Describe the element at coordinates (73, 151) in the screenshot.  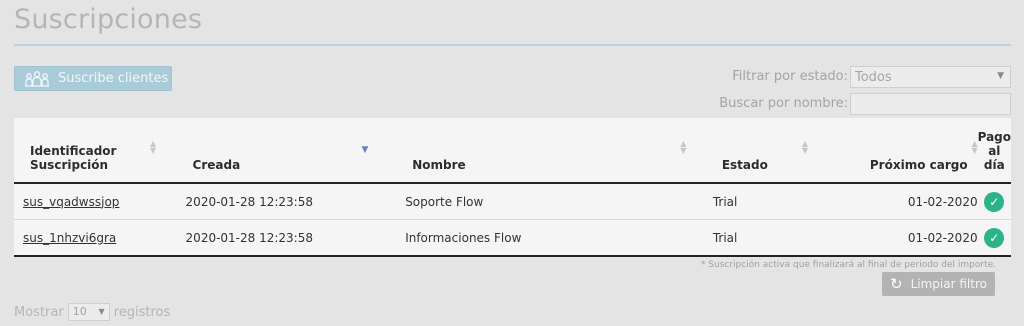
I see `column-header-id-line1: Identificador` at that location.